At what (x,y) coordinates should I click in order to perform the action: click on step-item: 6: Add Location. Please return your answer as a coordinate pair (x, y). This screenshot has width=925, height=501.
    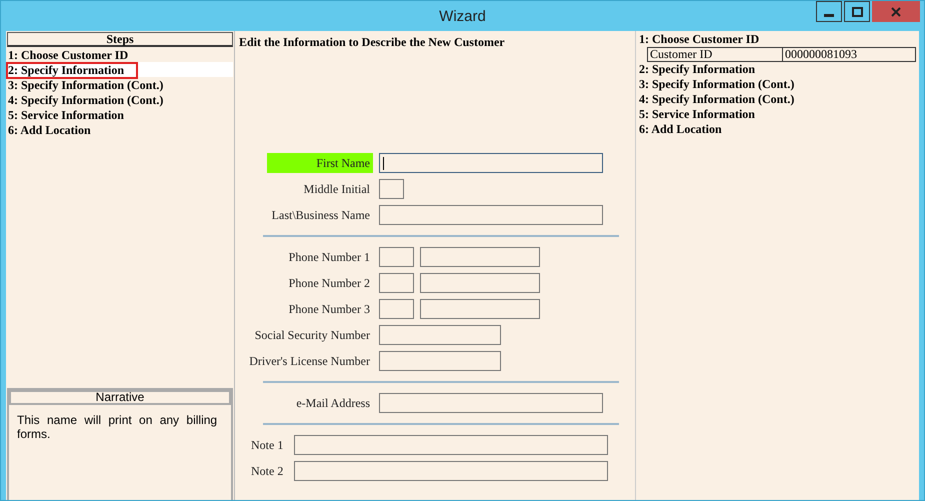
    Looking at the image, I should click on (55, 130).